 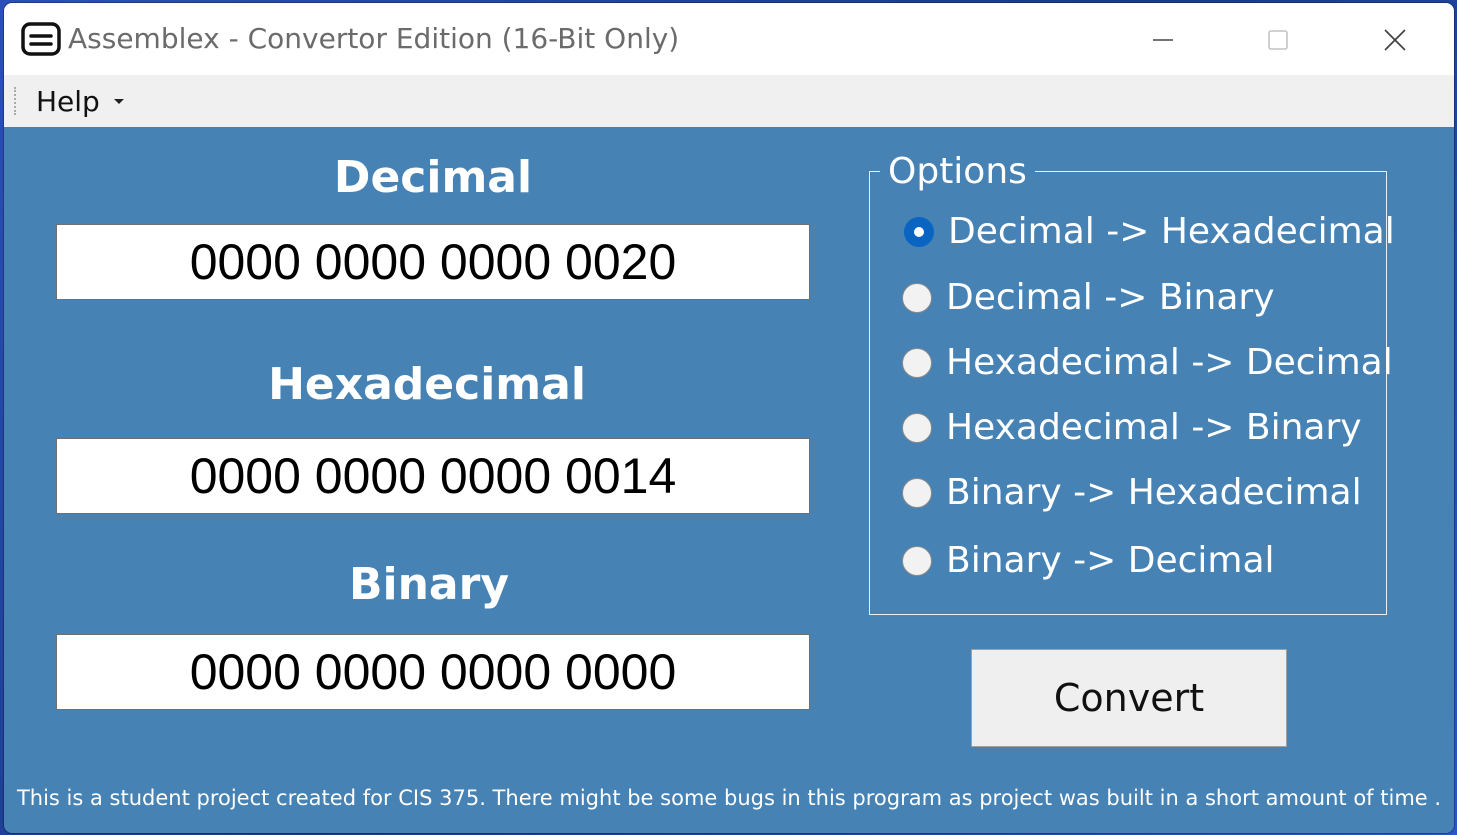 I want to click on option-label: Decimal -> Binary, so click(x=1110, y=297).